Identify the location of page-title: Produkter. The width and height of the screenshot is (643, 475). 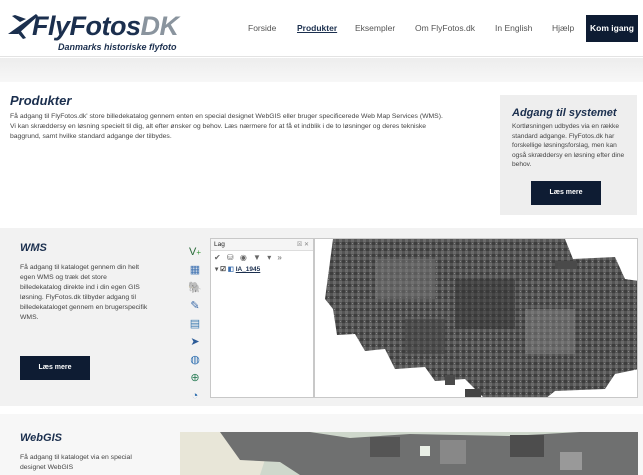
(41, 100).